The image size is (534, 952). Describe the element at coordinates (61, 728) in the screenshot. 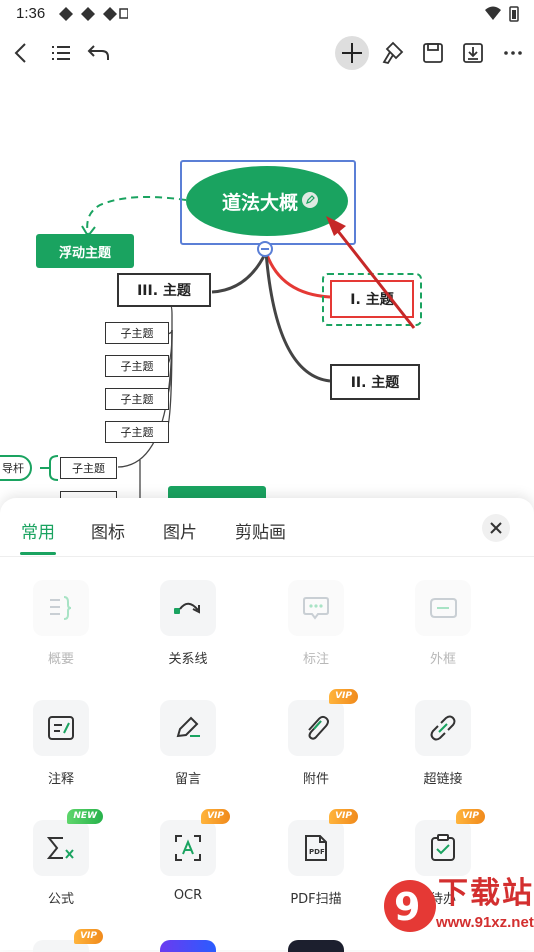

I see `note-icon` at that location.